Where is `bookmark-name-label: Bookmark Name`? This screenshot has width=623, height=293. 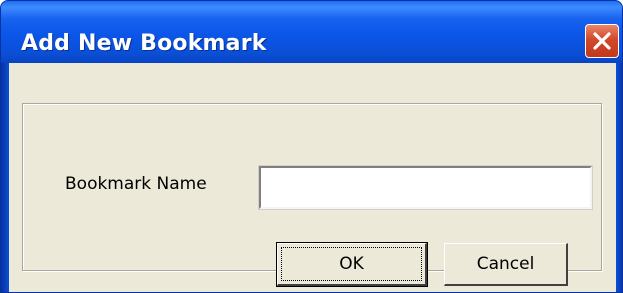 bookmark-name-label: Bookmark Name is located at coordinates (136, 184).